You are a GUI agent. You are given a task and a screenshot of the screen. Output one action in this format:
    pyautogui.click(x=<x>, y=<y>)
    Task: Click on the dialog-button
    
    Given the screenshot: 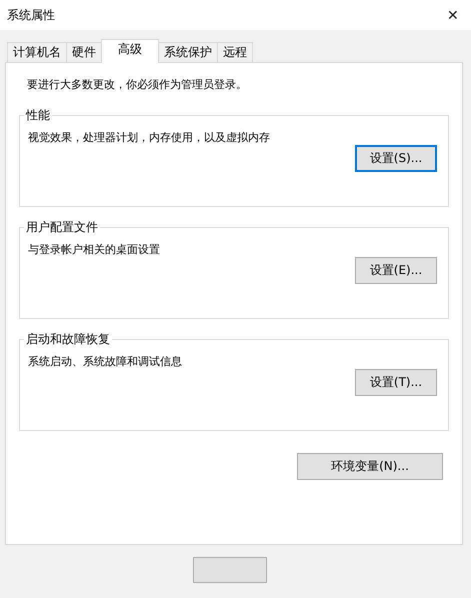 What is the action you would take?
    pyautogui.click(x=230, y=570)
    